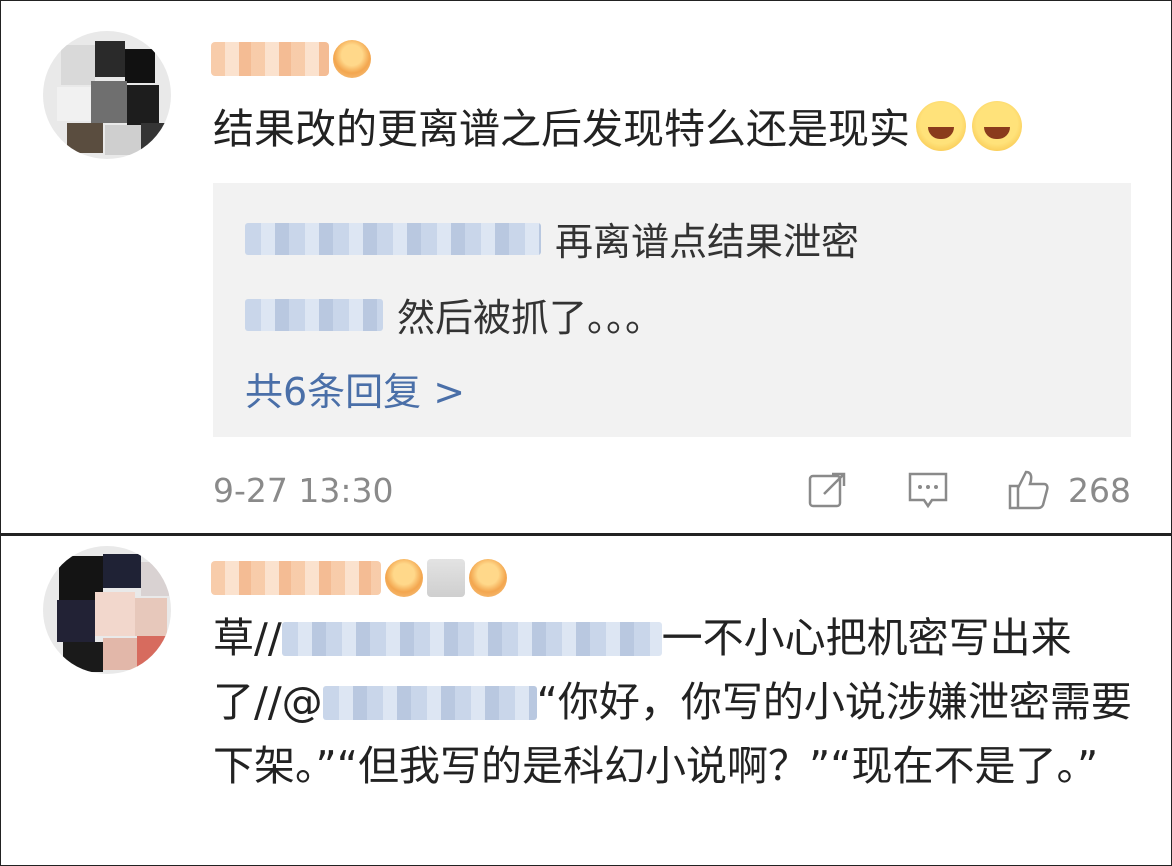 This screenshot has width=1172, height=866. I want to click on more-replies-link: 共6条回复 >, so click(355, 388).